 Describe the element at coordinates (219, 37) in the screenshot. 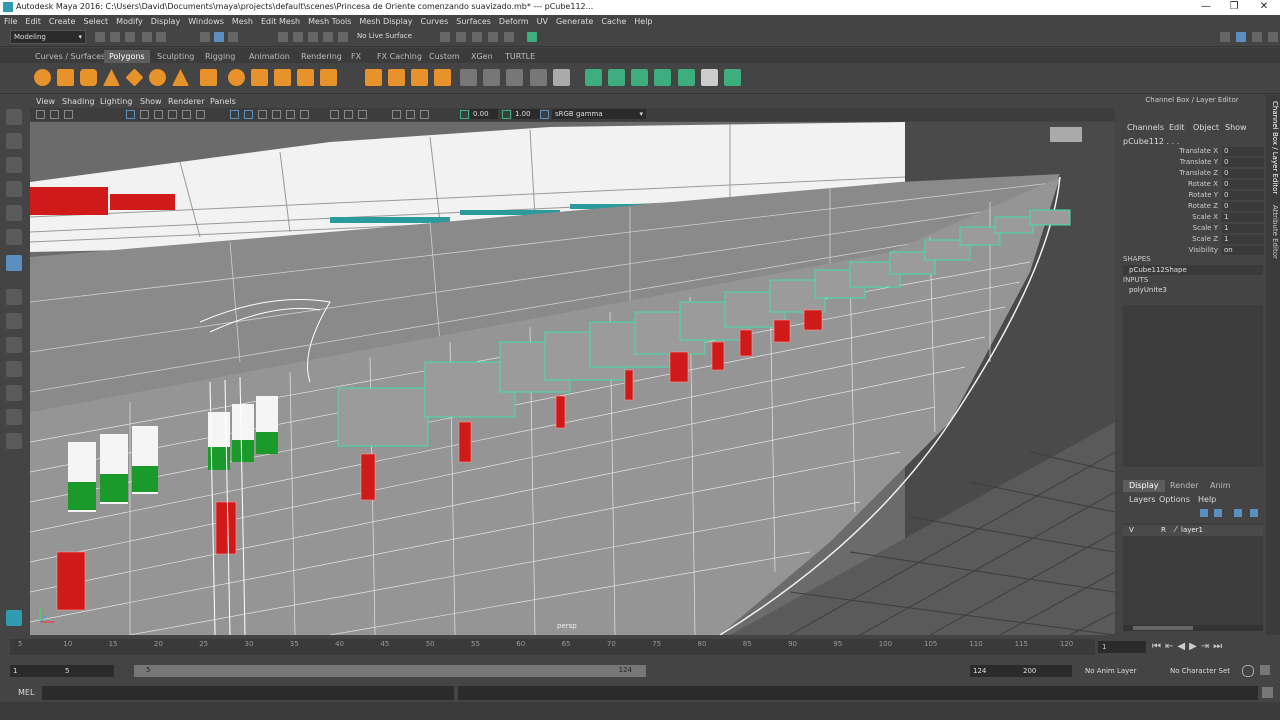

I see `select-object-icon` at that location.